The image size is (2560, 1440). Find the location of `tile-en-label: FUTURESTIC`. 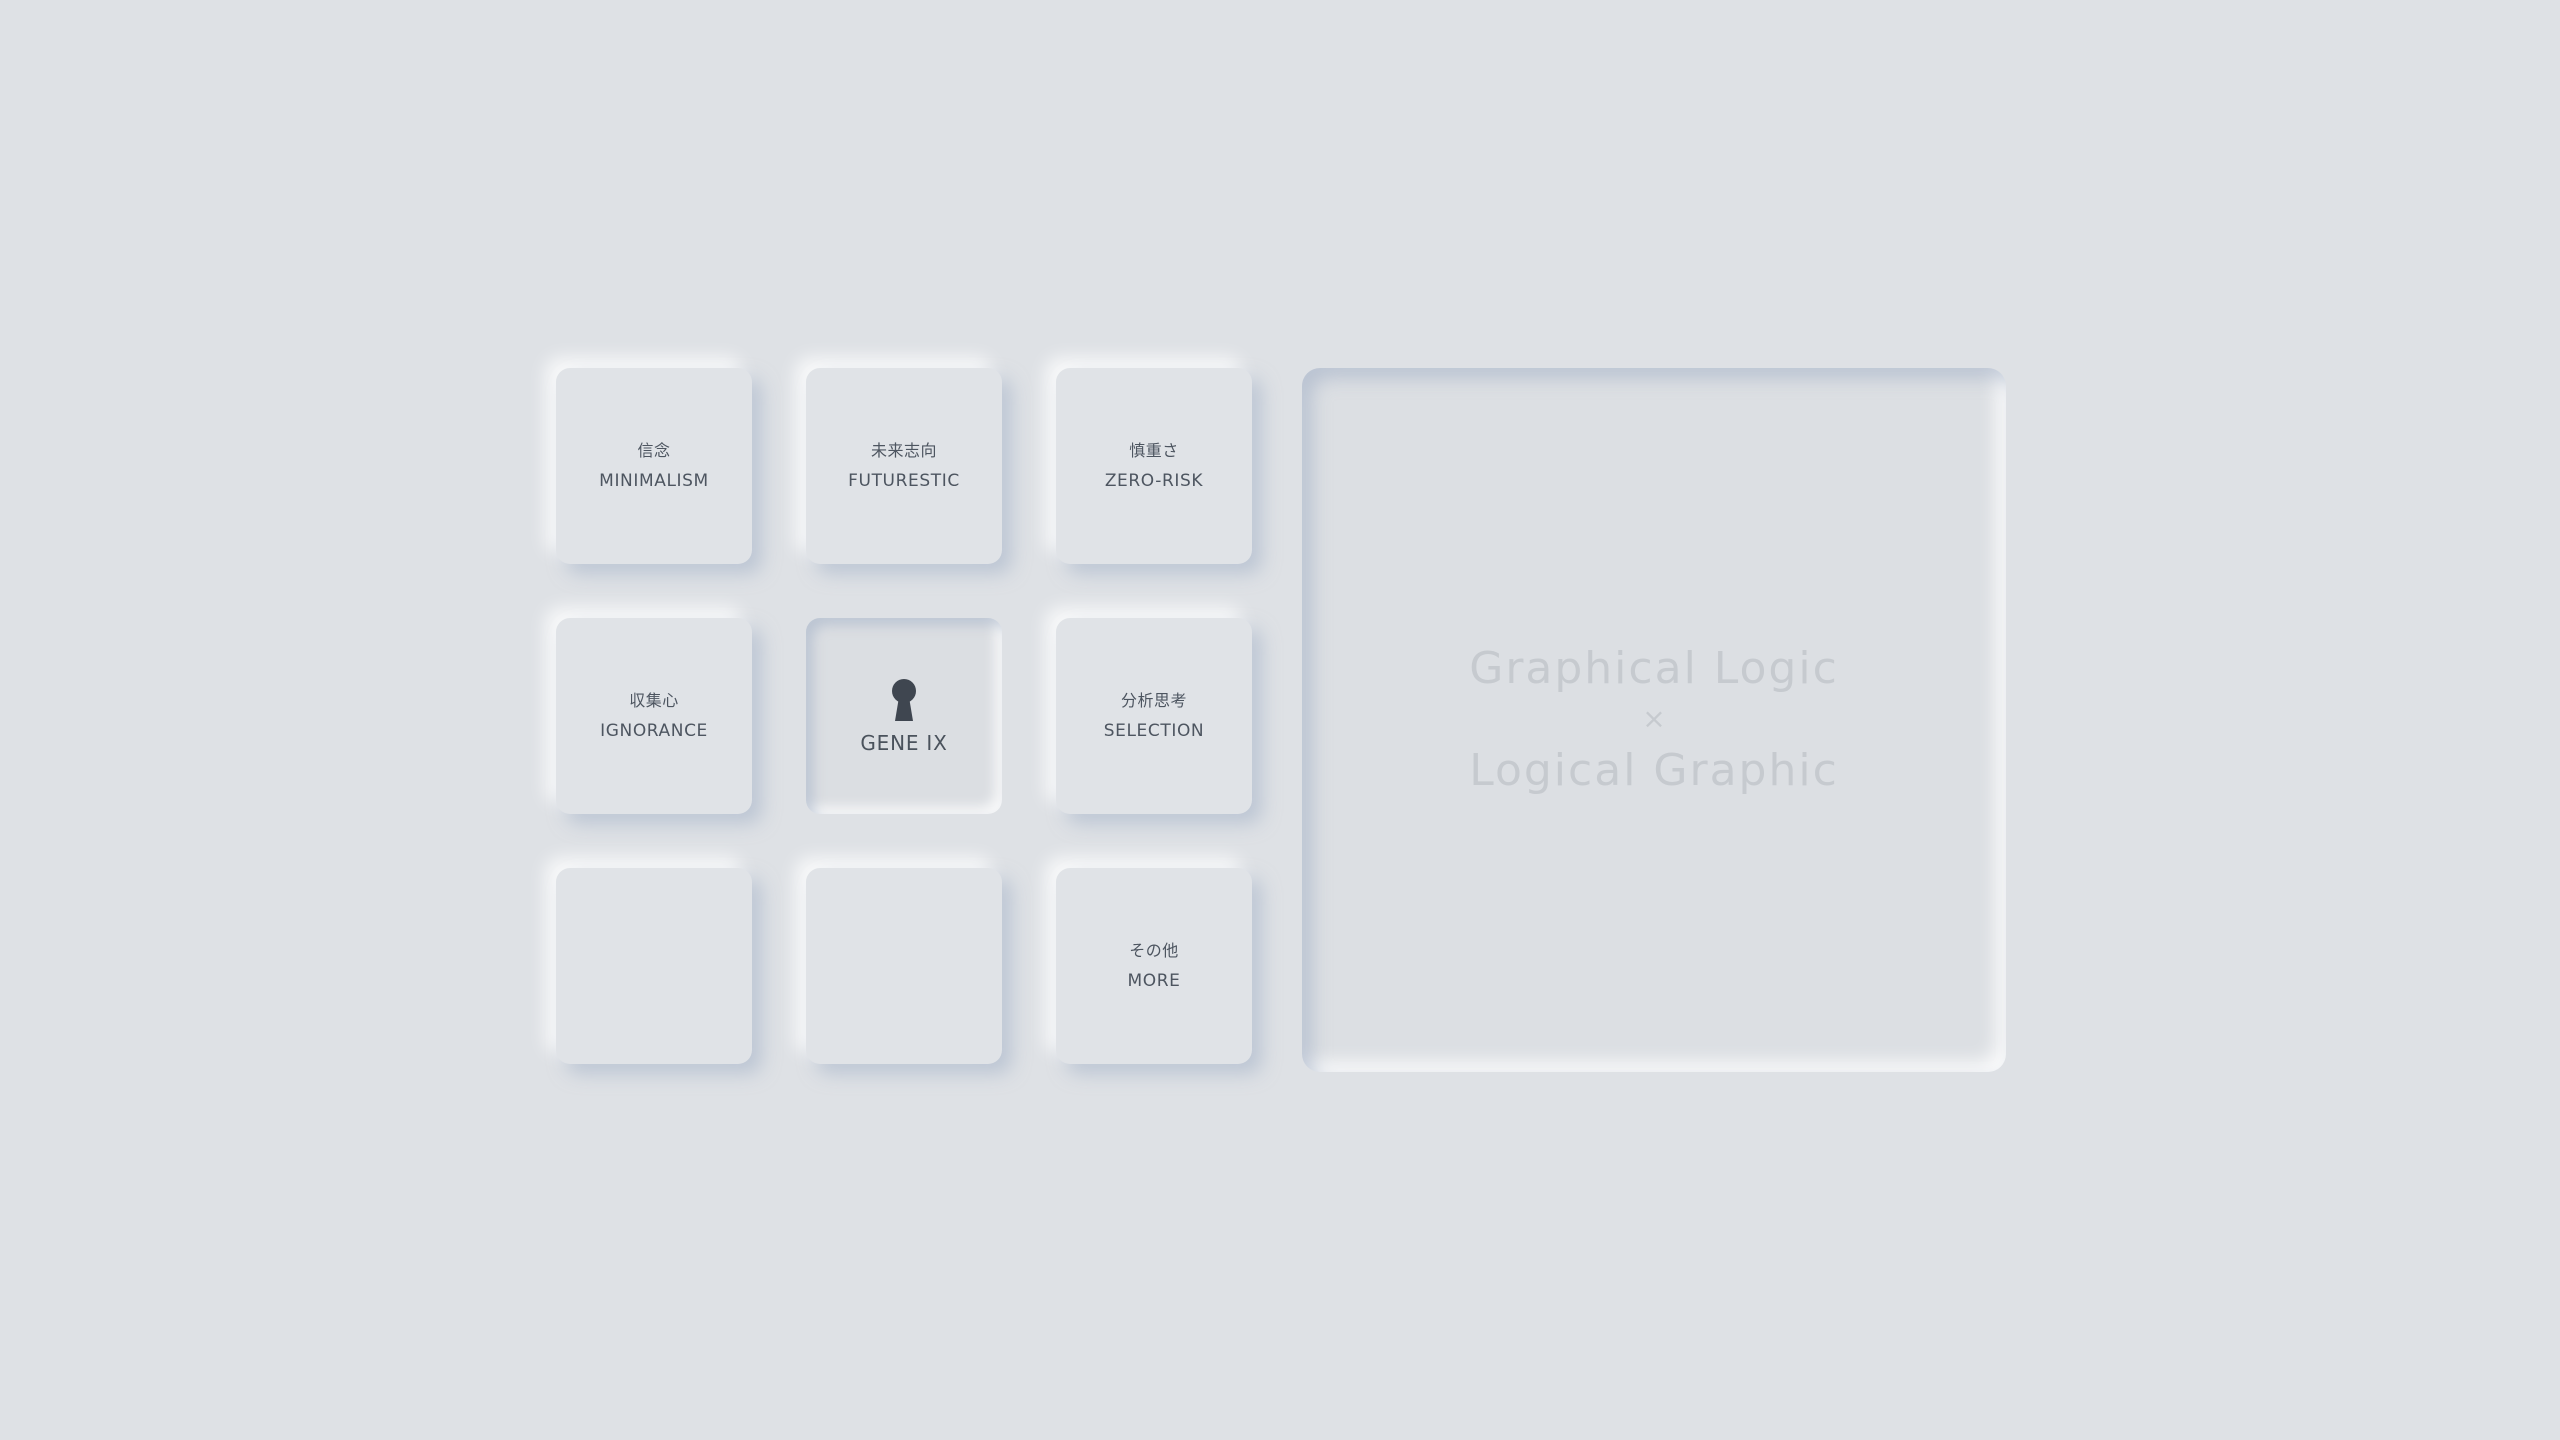

tile-en-label: FUTURESTIC is located at coordinates (904, 480).